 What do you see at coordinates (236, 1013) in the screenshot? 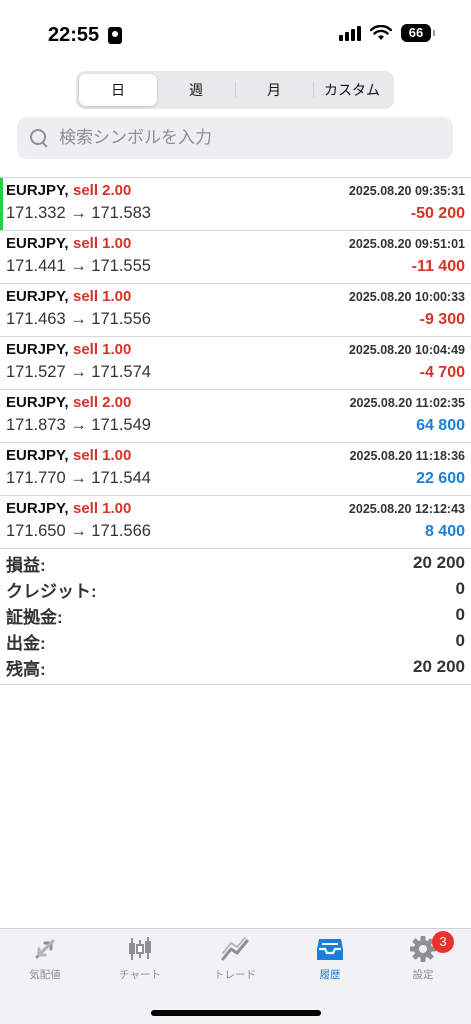
I see `home-indicator` at bounding box center [236, 1013].